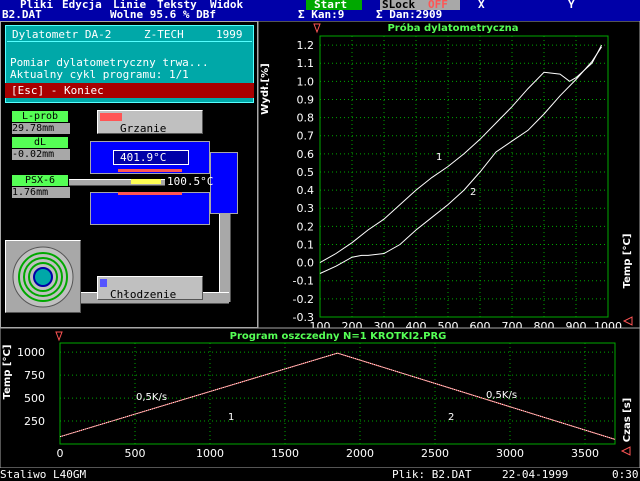 The height and width of the screenshot is (481, 640). Describe the element at coordinates (150, 208) in the screenshot. I see `furnace-bottom` at that location.